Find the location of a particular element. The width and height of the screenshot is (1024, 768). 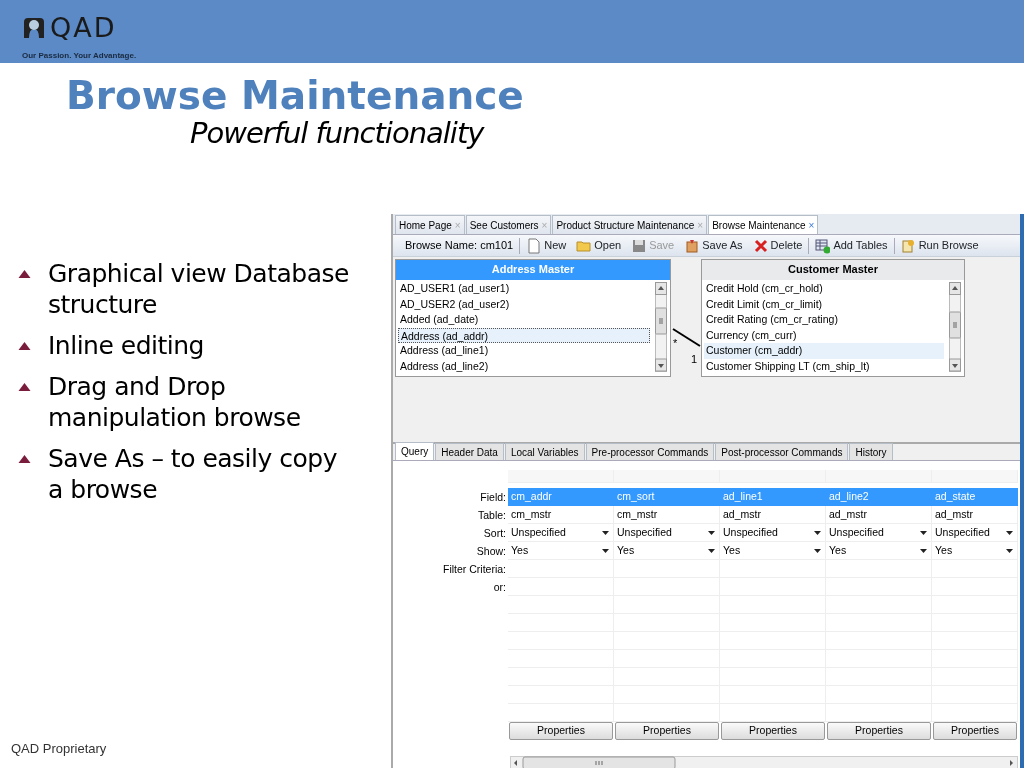

tab: Home Page × is located at coordinates (430, 224).